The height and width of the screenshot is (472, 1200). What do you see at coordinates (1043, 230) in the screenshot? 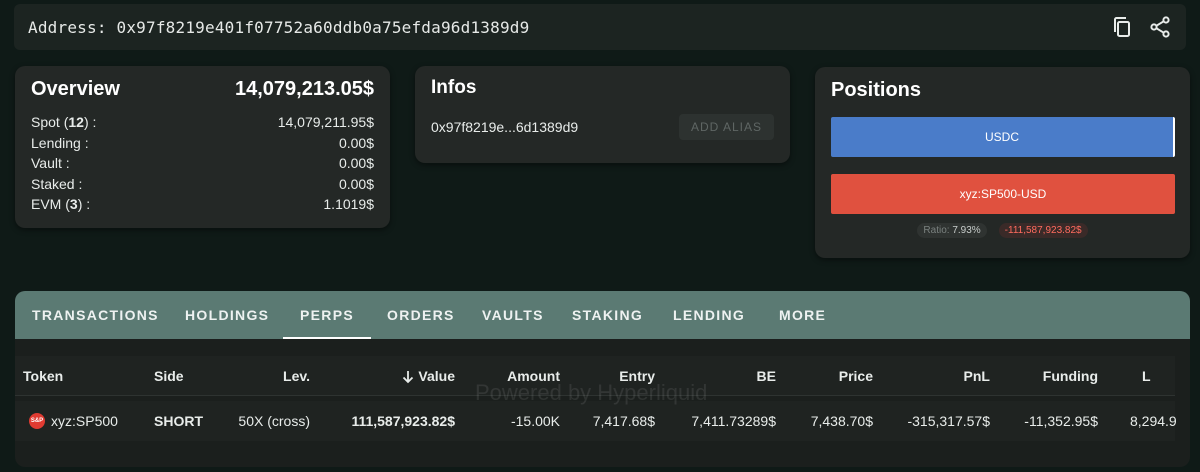
I see `pnl-badge: -111,587,923.82$` at bounding box center [1043, 230].